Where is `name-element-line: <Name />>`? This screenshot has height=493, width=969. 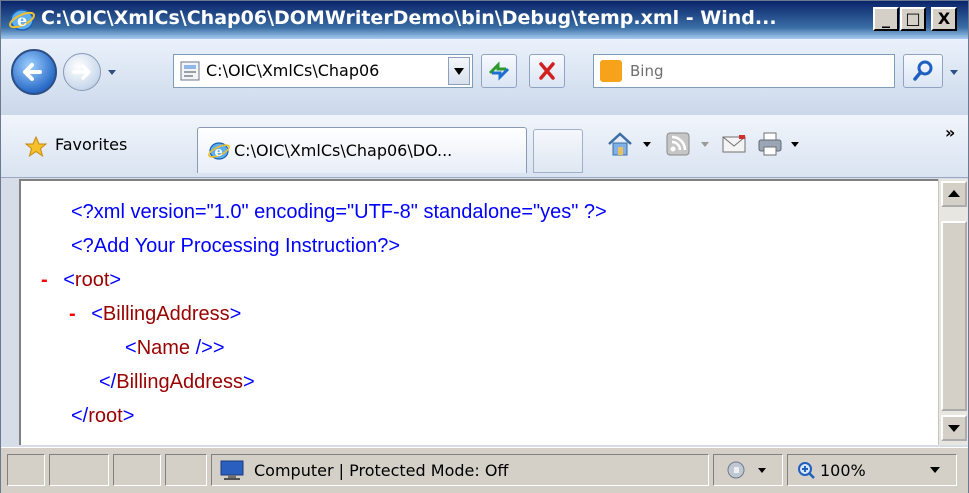
name-element-line: <Name />> is located at coordinates (175, 348).